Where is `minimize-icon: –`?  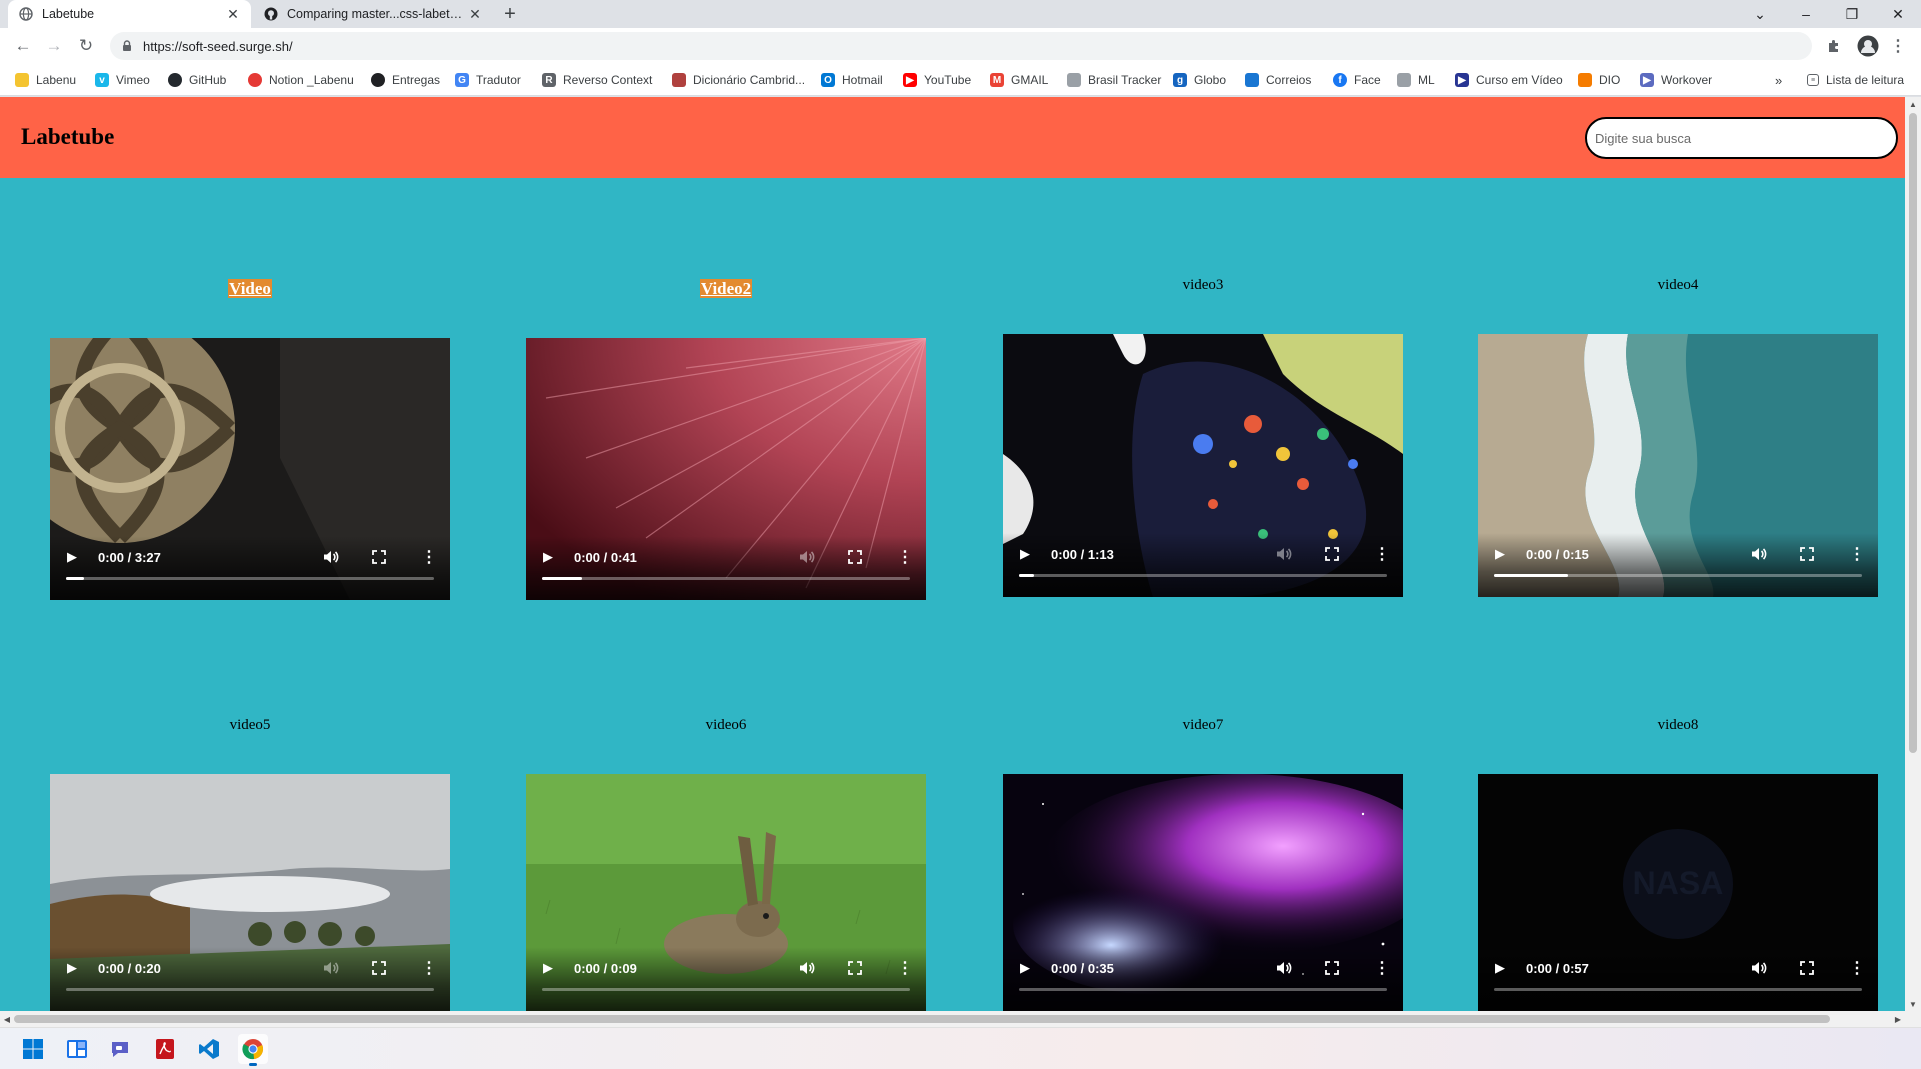 minimize-icon: – is located at coordinates (1806, 14).